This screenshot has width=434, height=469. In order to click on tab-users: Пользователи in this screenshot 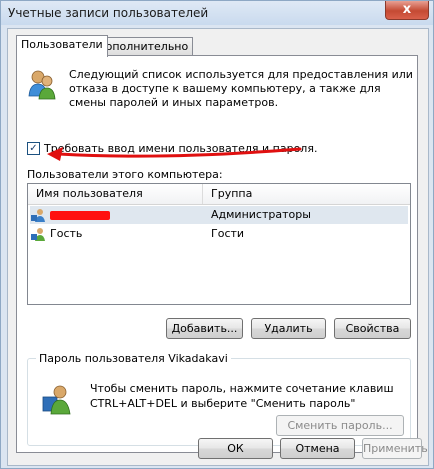, I will do `click(62, 46)`.